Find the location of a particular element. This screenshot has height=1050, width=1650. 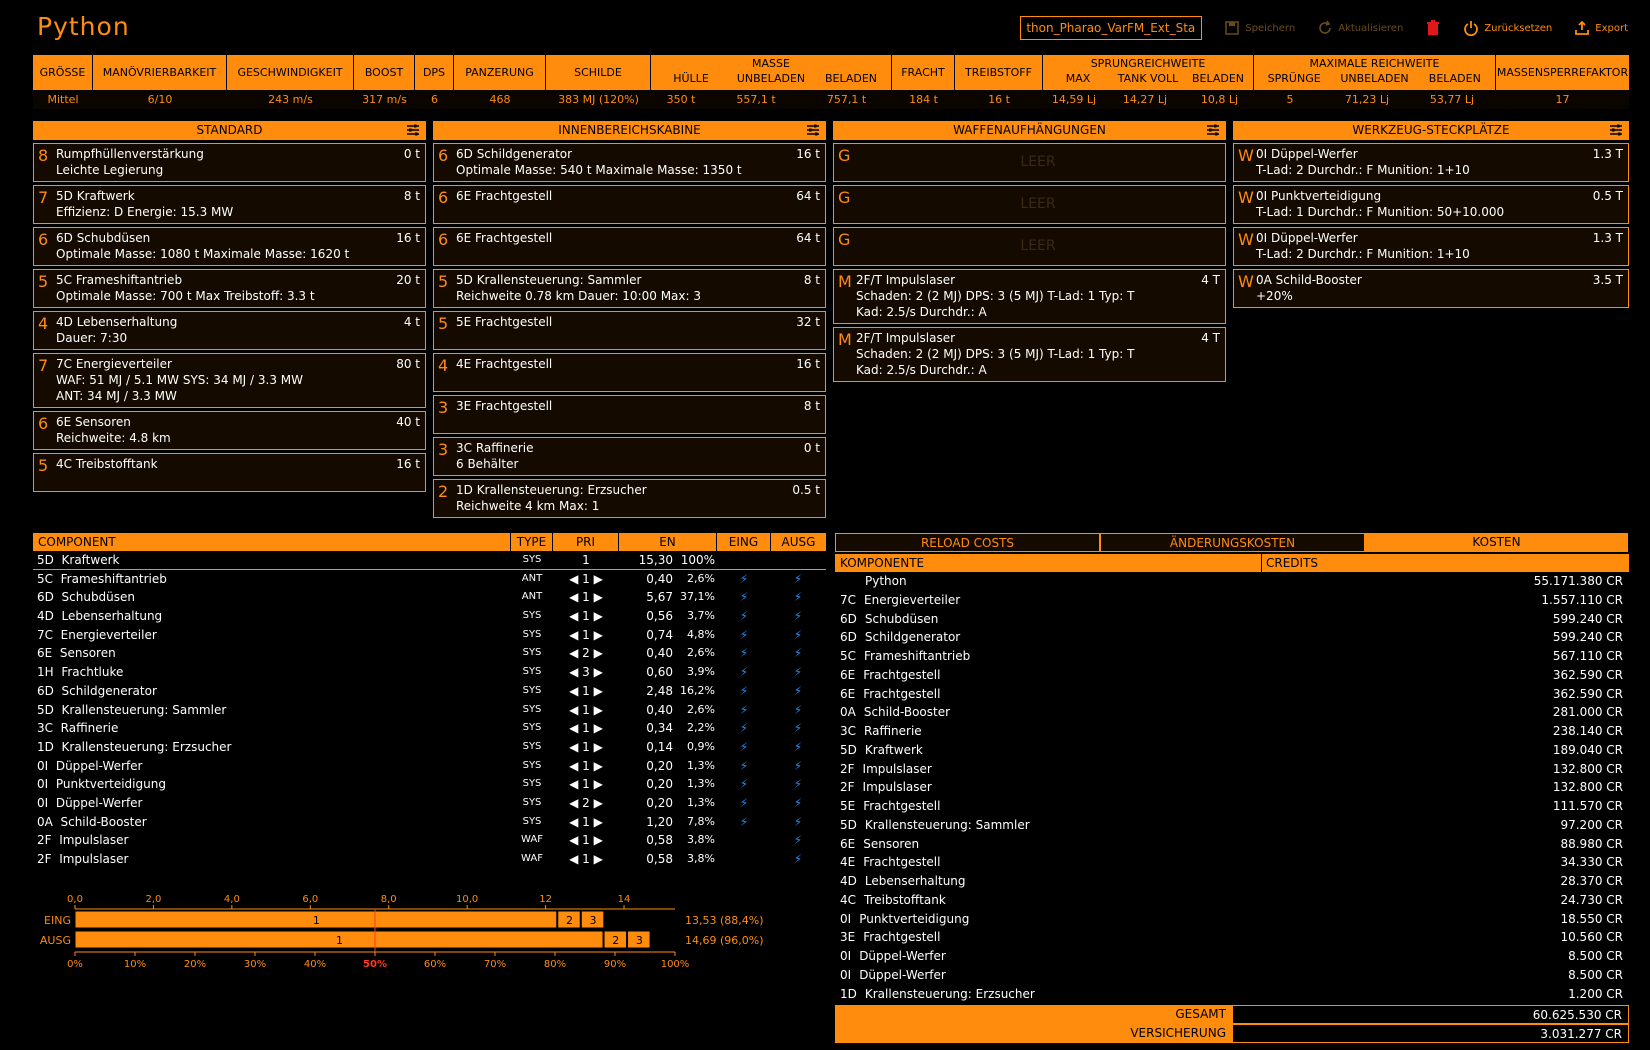

cost-header-component: KOMPONENTE is located at coordinates (1048, 563).